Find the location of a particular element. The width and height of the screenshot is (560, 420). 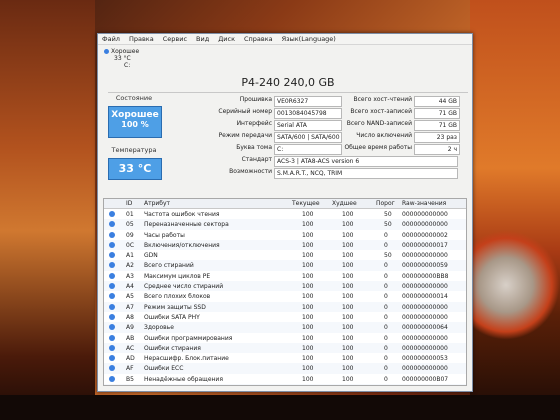

smart-attribute: Всего стираний is located at coordinates (169, 266).